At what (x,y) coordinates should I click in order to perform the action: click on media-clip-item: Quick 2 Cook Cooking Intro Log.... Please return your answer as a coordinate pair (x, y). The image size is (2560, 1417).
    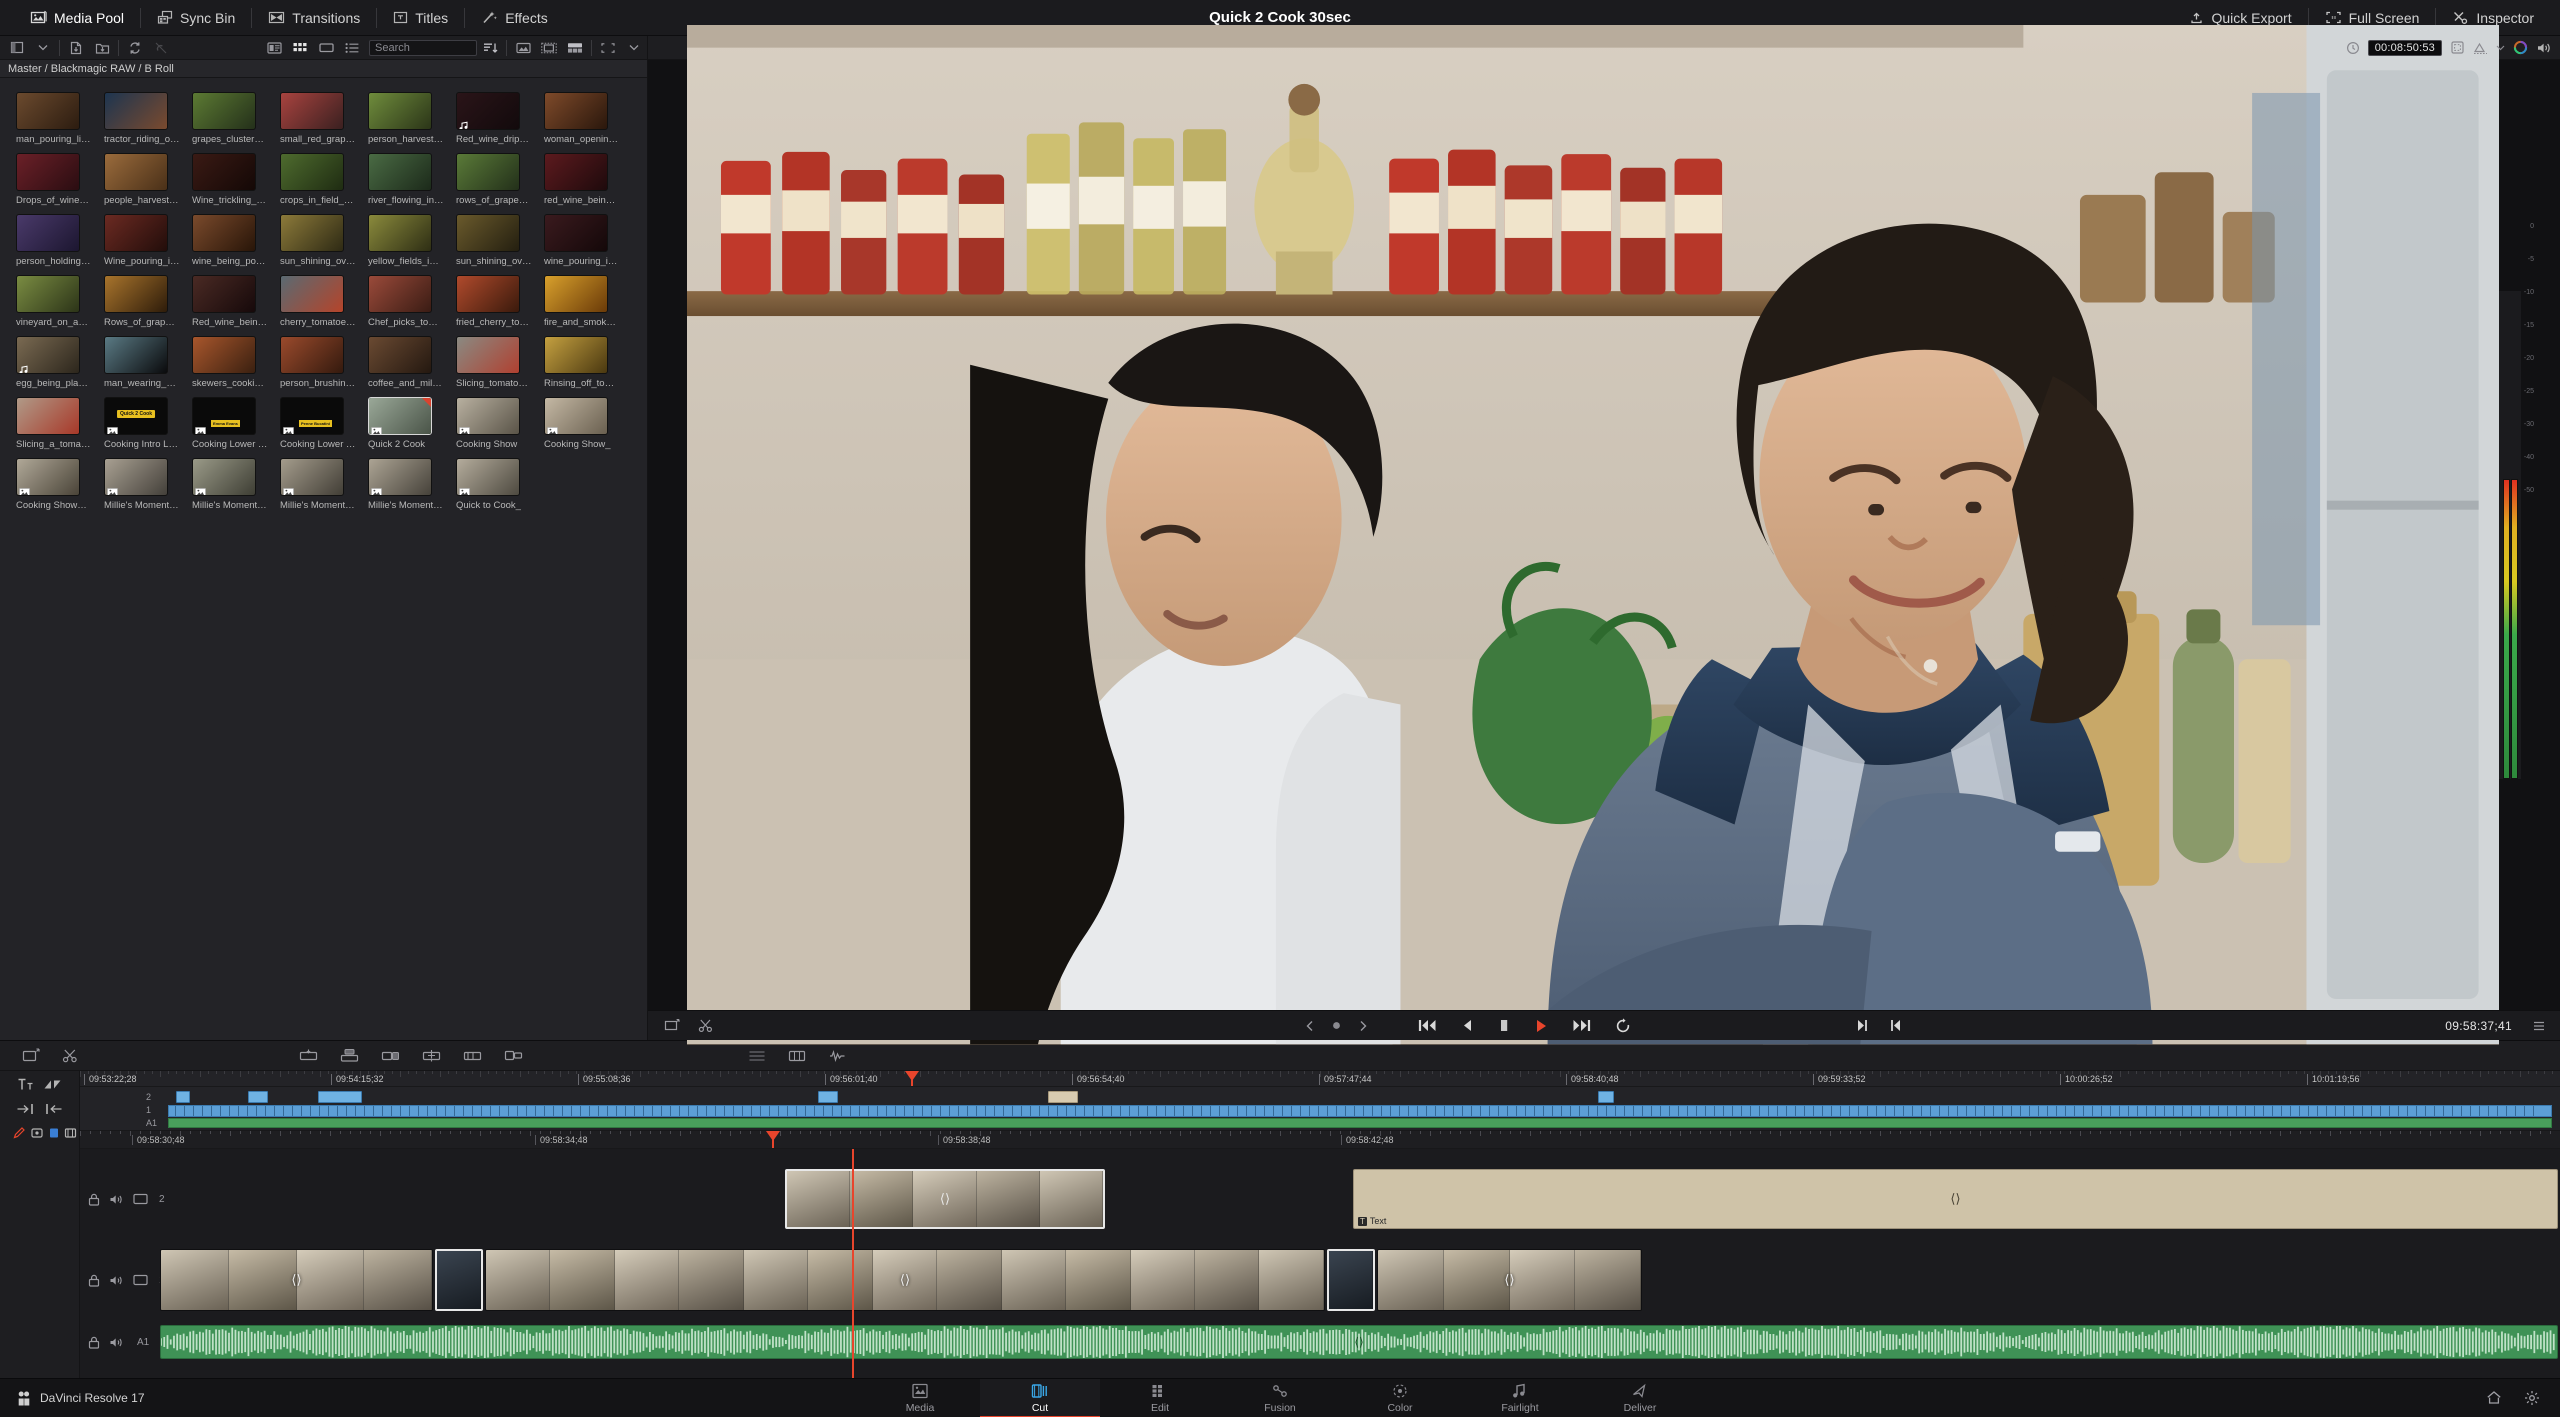
    Looking at the image, I should click on (148, 423).